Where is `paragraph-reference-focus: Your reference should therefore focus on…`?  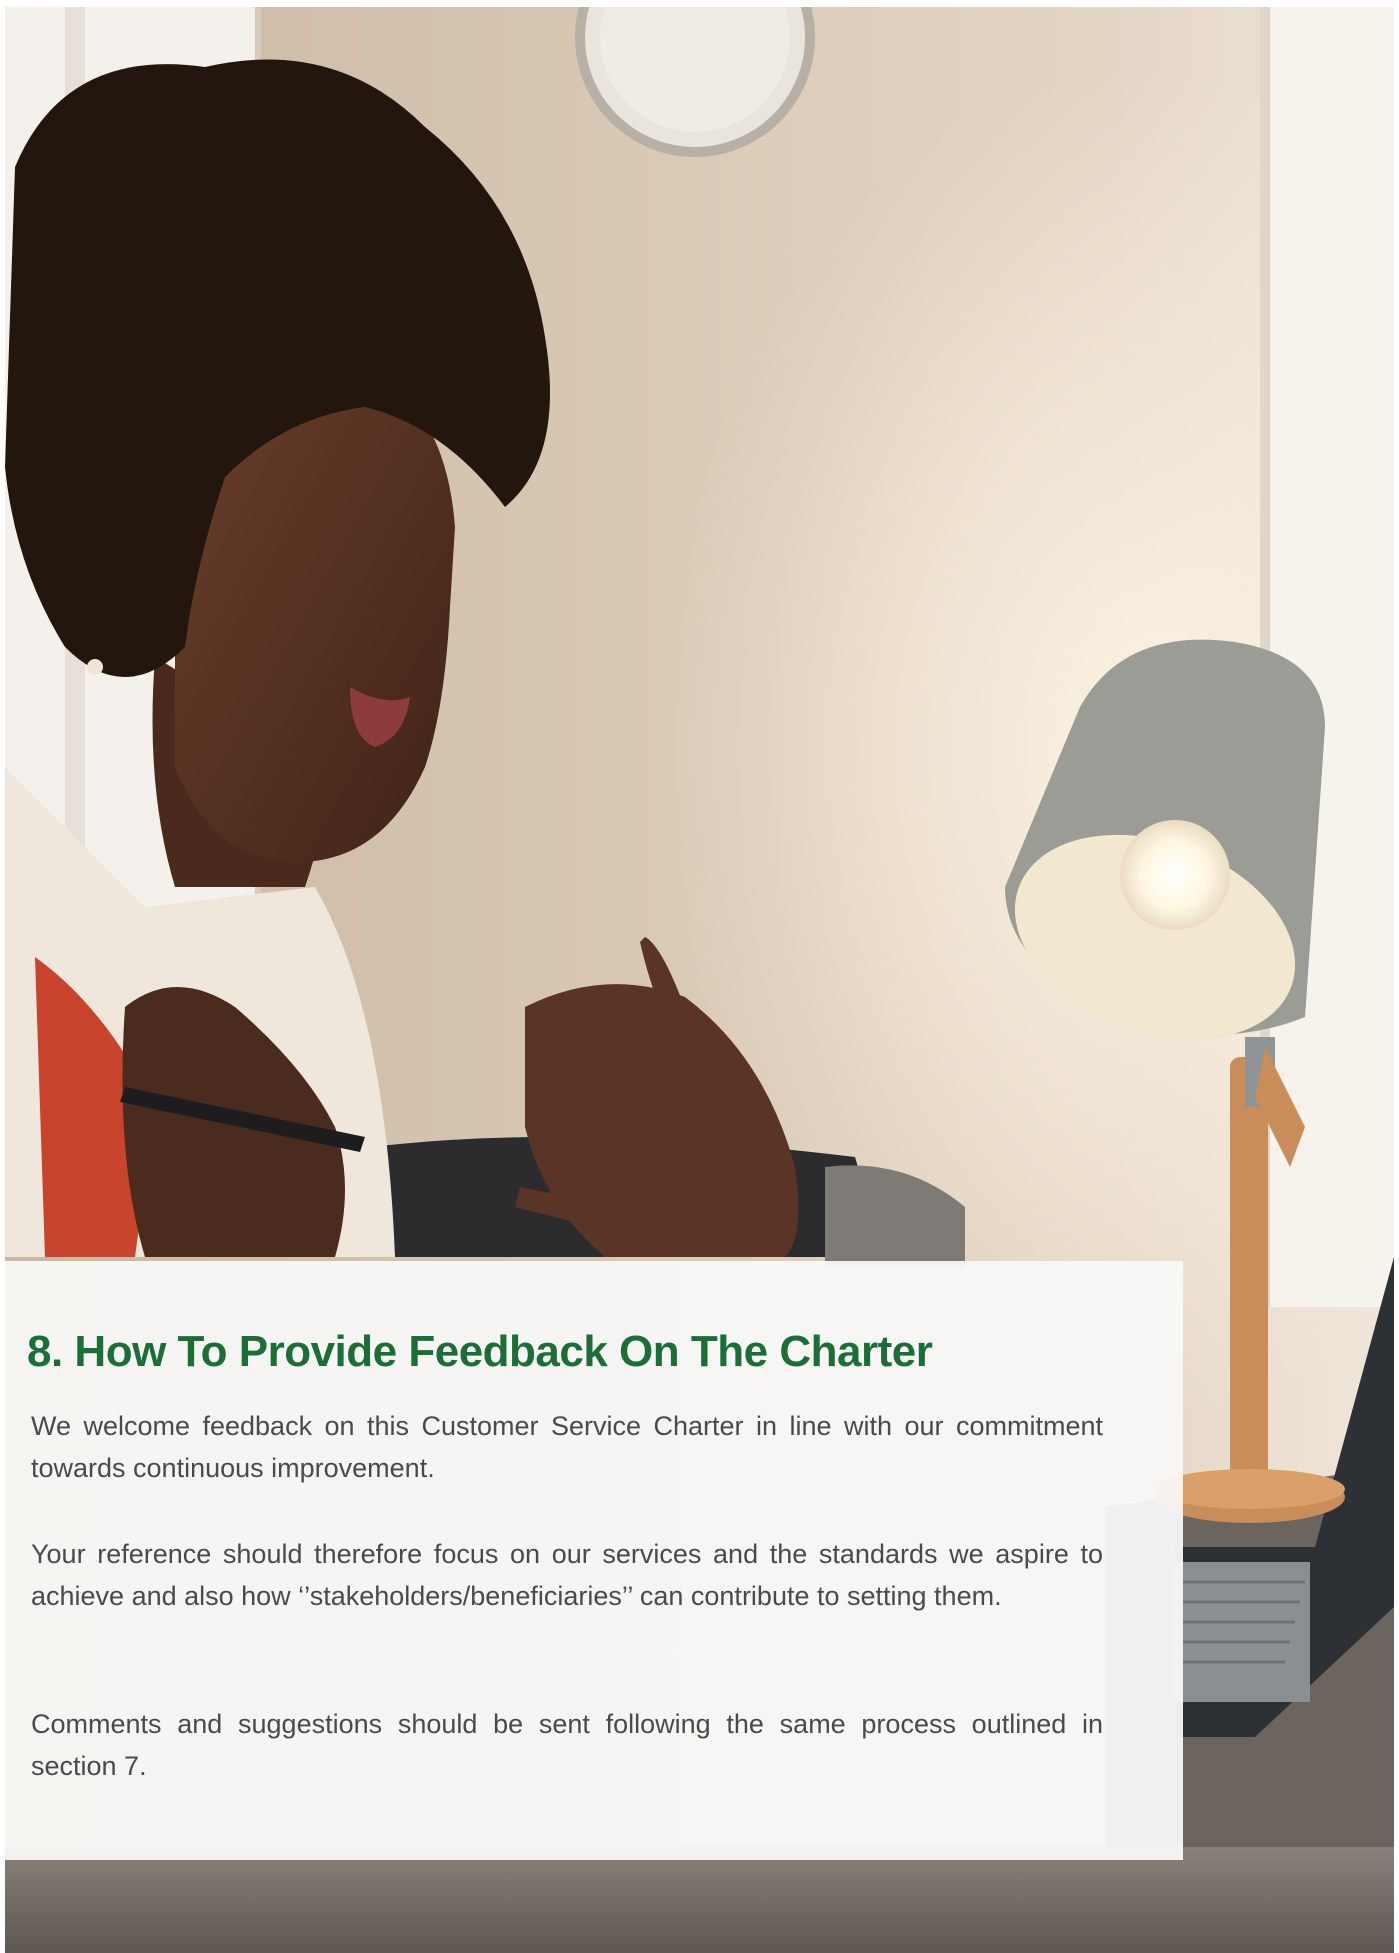
paragraph-reference-focus: Your reference should therefore focus on… is located at coordinates (567, 1575).